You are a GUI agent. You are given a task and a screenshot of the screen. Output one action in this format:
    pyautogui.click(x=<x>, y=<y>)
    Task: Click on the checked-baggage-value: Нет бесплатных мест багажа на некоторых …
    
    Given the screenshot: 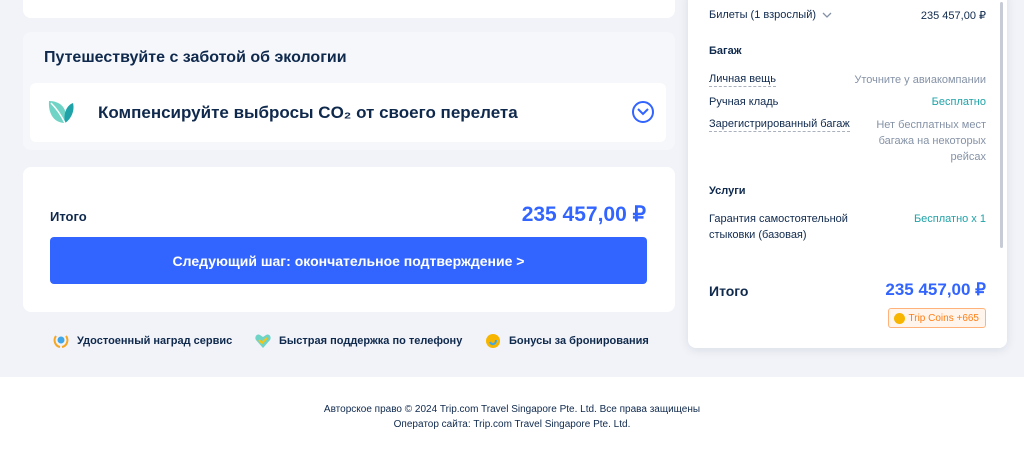 What is the action you would take?
    pyautogui.click(x=931, y=141)
    